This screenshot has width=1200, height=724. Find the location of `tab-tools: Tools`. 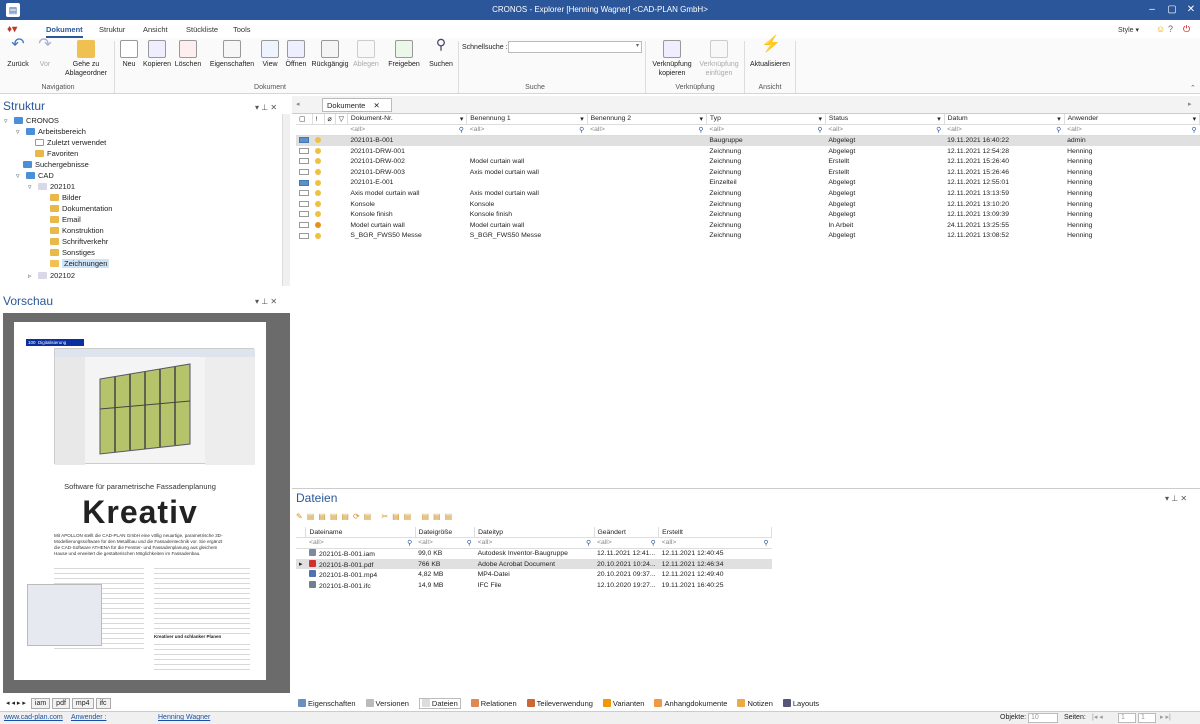

tab-tools: Tools is located at coordinates (242, 29).